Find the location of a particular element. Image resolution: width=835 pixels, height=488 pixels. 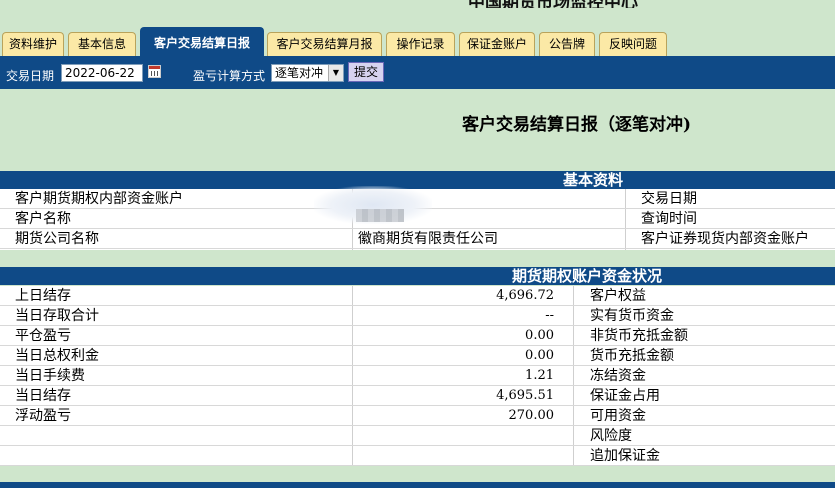

table-row: 当日总权利金 0.00 货币充抵金额 is located at coordinates (417, 356).